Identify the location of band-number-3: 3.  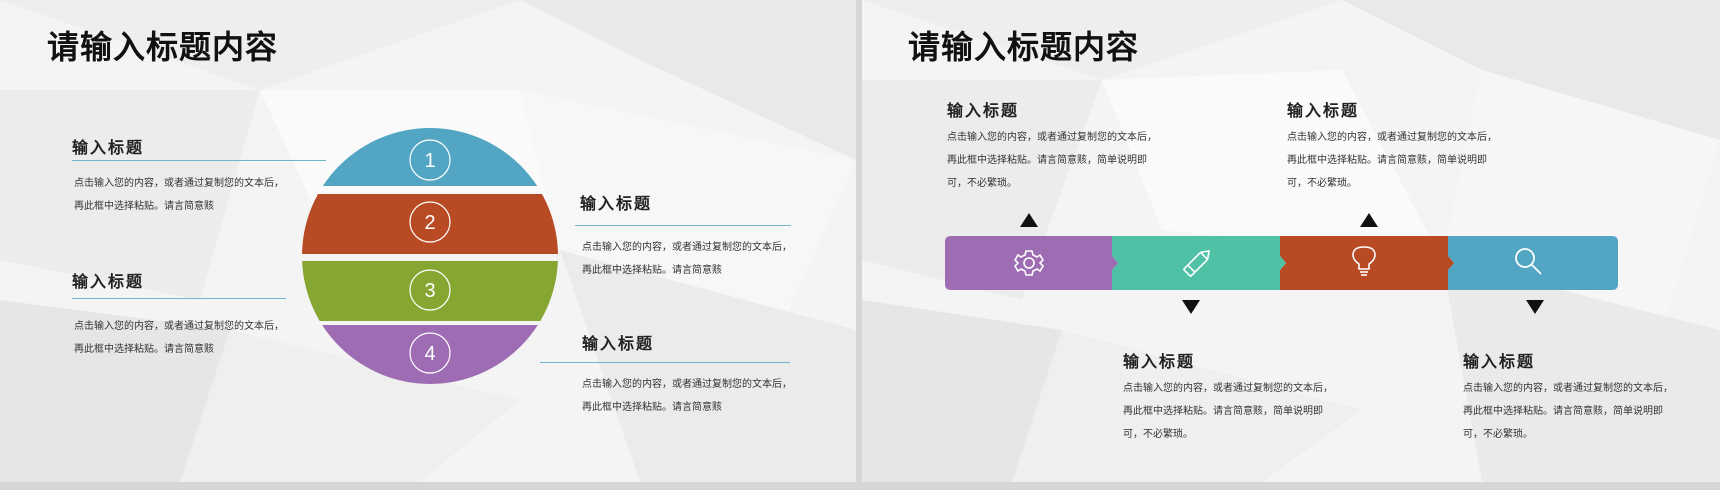
(429, 291).